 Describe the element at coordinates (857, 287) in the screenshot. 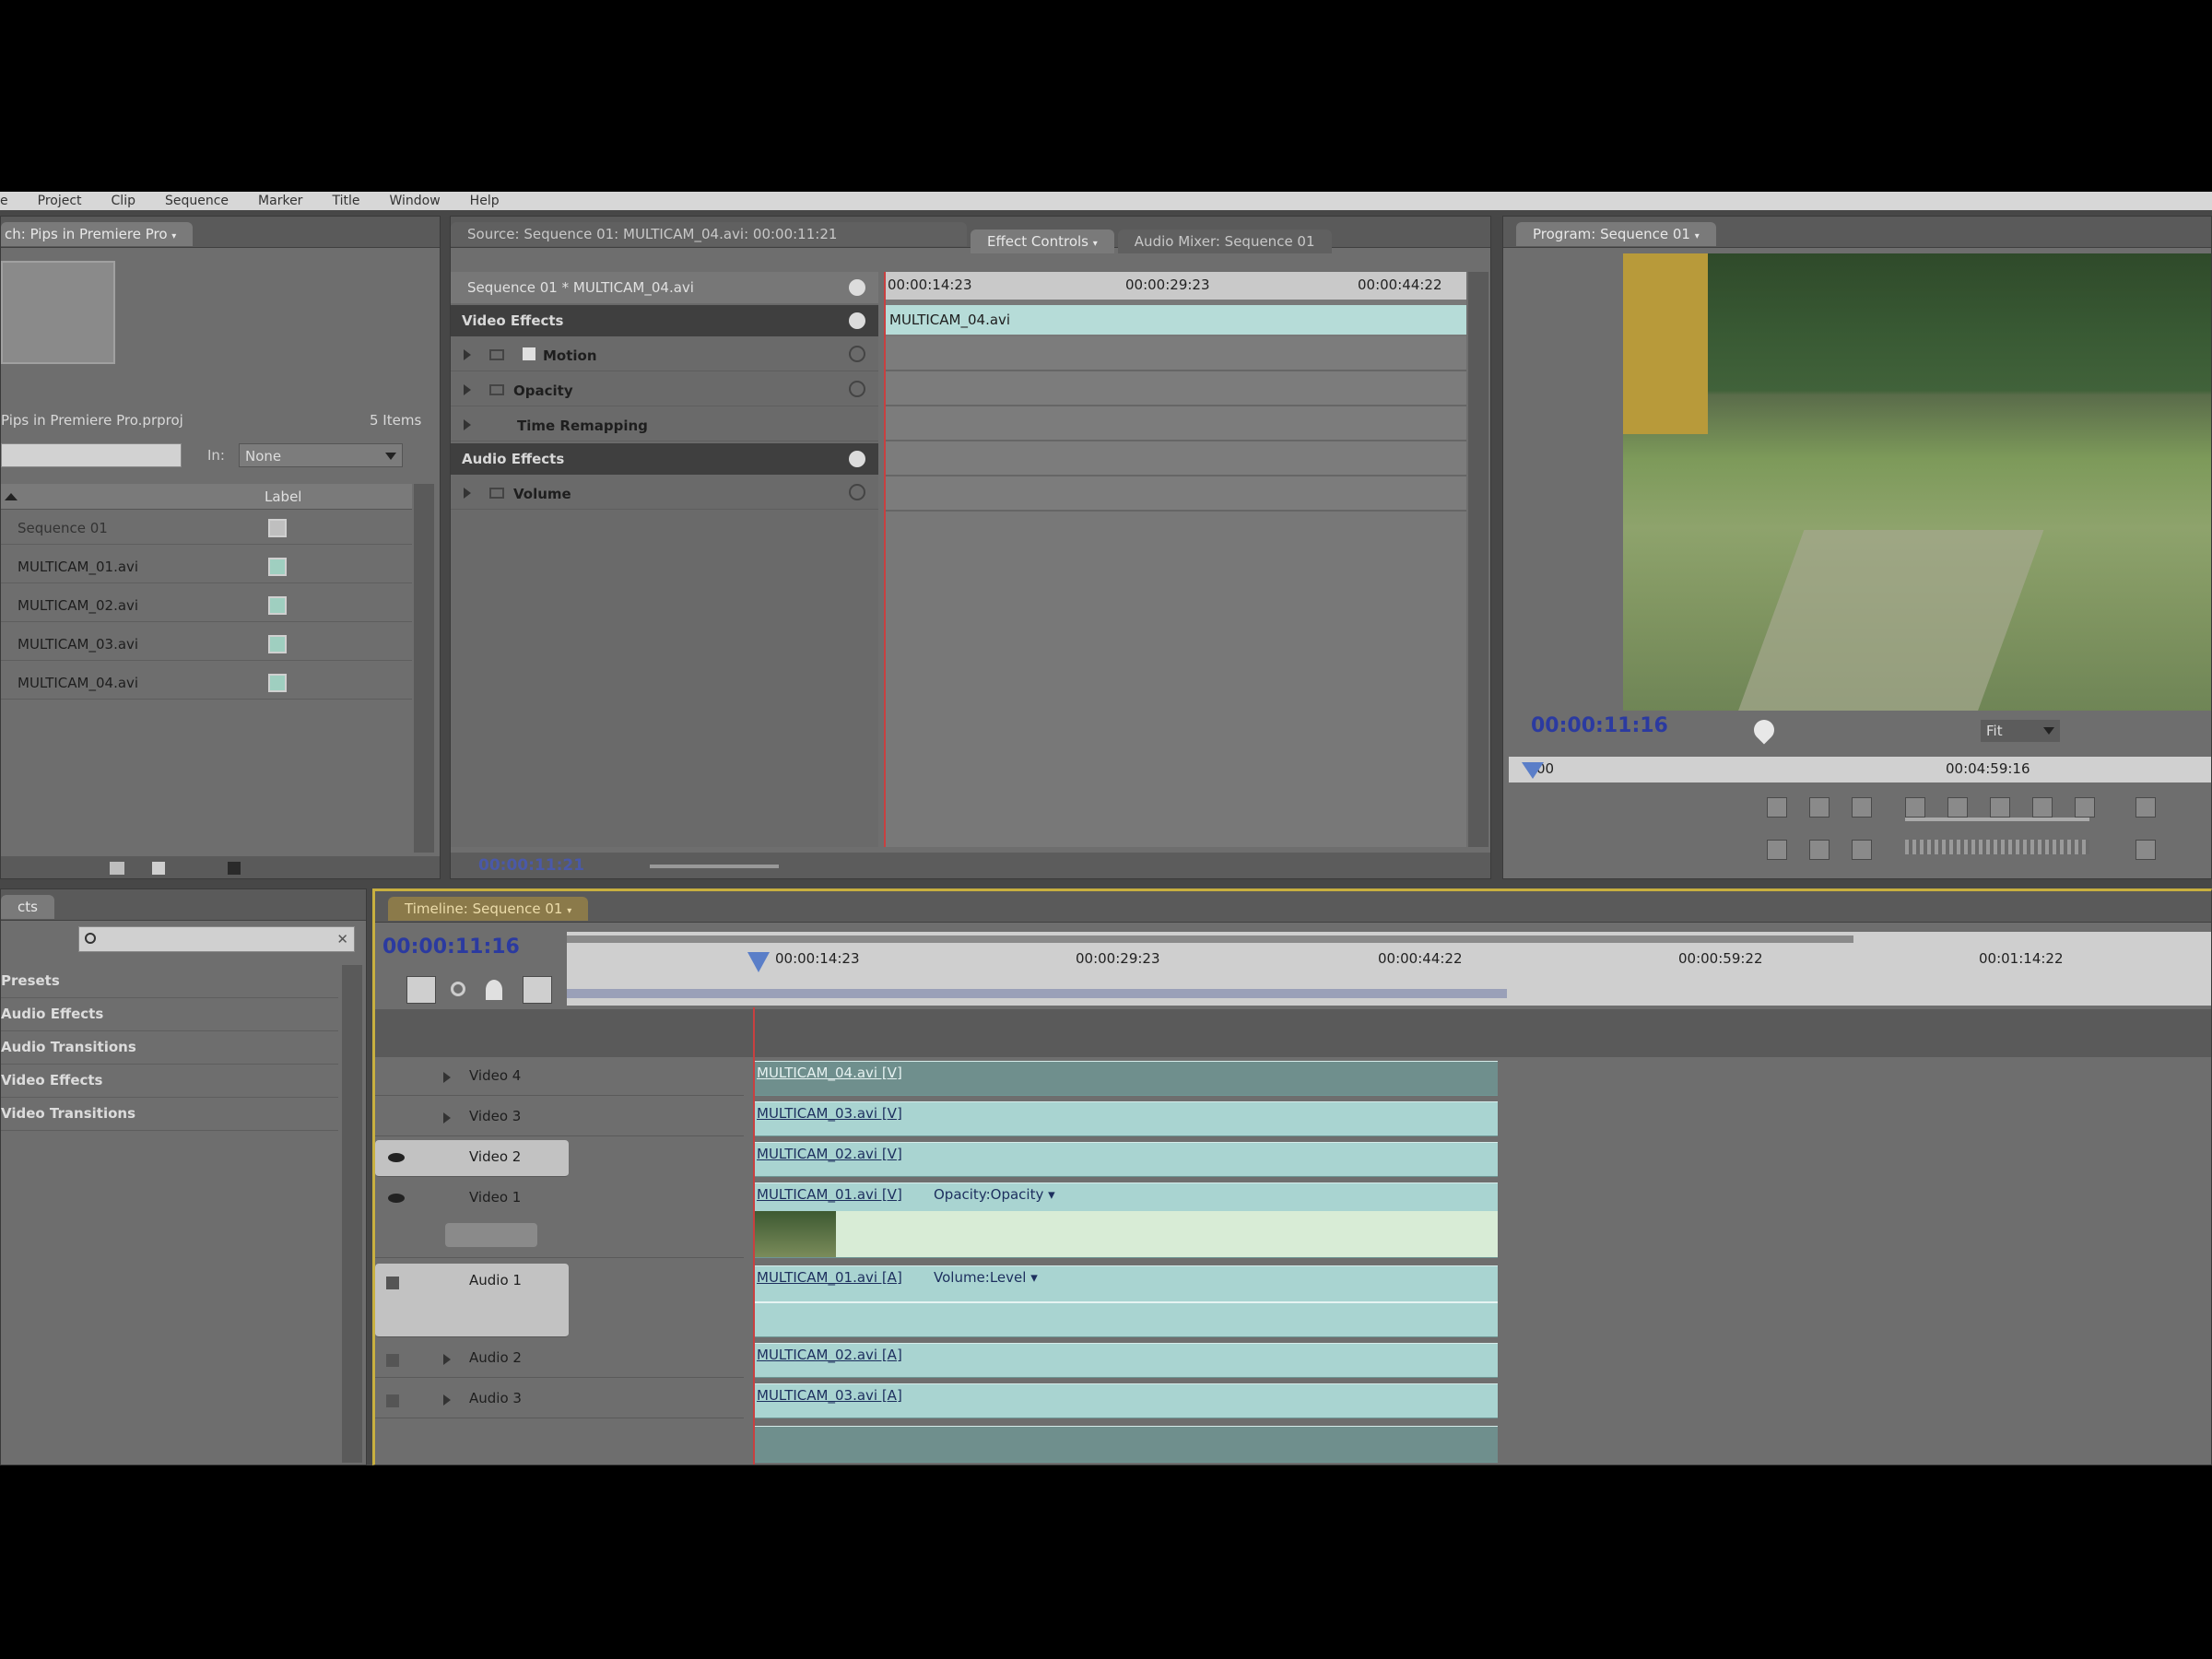

I see `forward-icon` at that location.